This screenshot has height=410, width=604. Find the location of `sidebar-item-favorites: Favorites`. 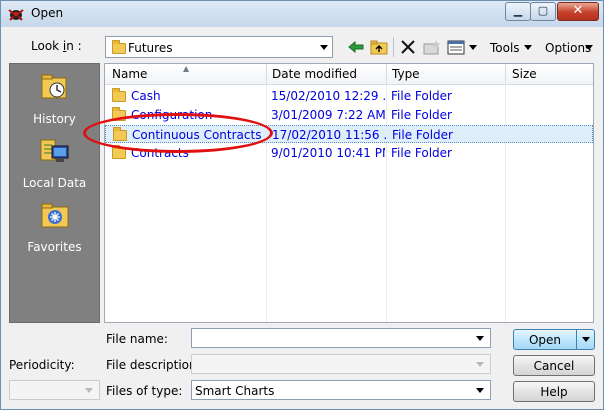

sidebar-item-favorites: Favorites is located at coordinates (54, 230).